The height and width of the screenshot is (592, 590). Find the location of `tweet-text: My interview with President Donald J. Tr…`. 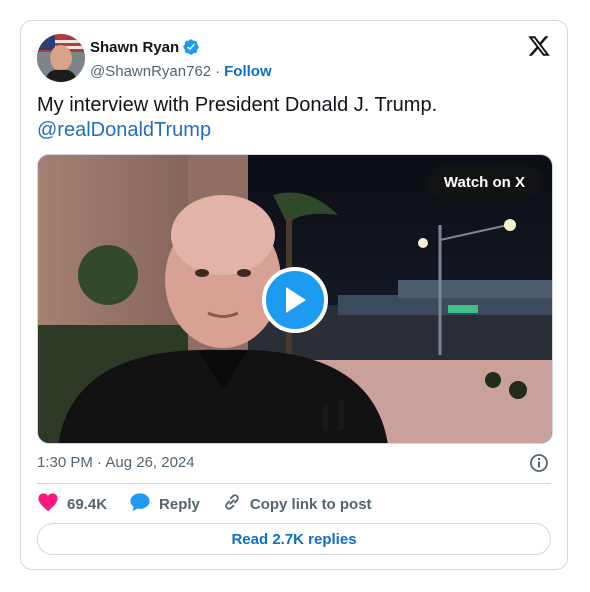

tweet-text: My interview with President Donald J. Tr… is located at coordinates (292, 118).